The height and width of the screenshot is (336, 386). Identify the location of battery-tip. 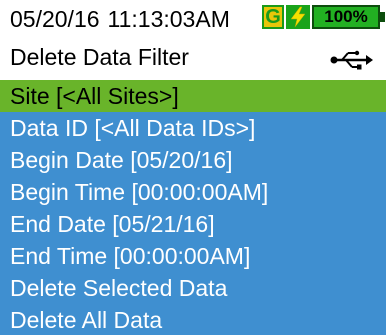
(382, 17).